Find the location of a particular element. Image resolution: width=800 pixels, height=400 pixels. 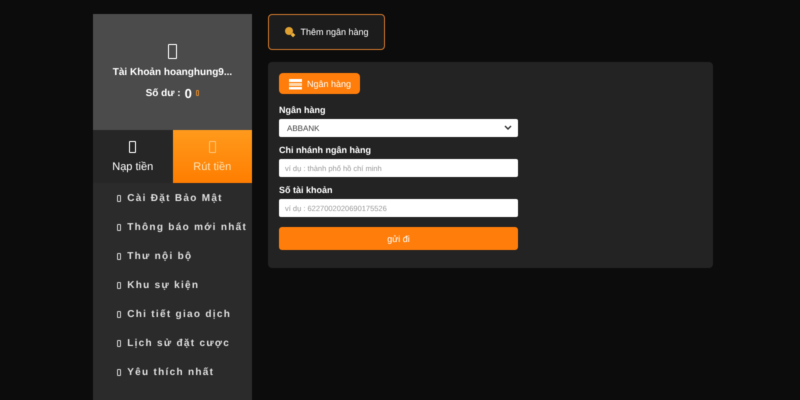

menu-item: Chi tiết giao dịch is located at coordinates (184, 314).